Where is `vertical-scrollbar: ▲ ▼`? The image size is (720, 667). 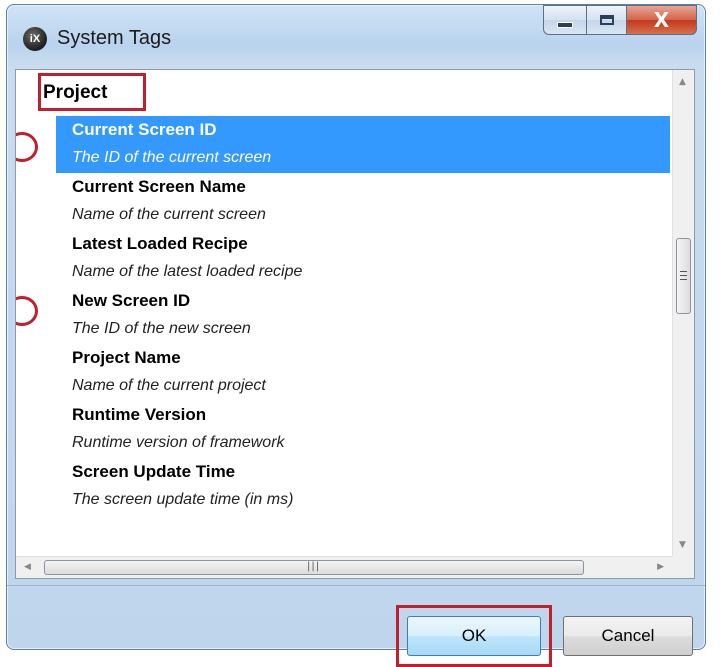
vertical-scrollbar: ▲ ▼ is located at coordinates (683, 313).